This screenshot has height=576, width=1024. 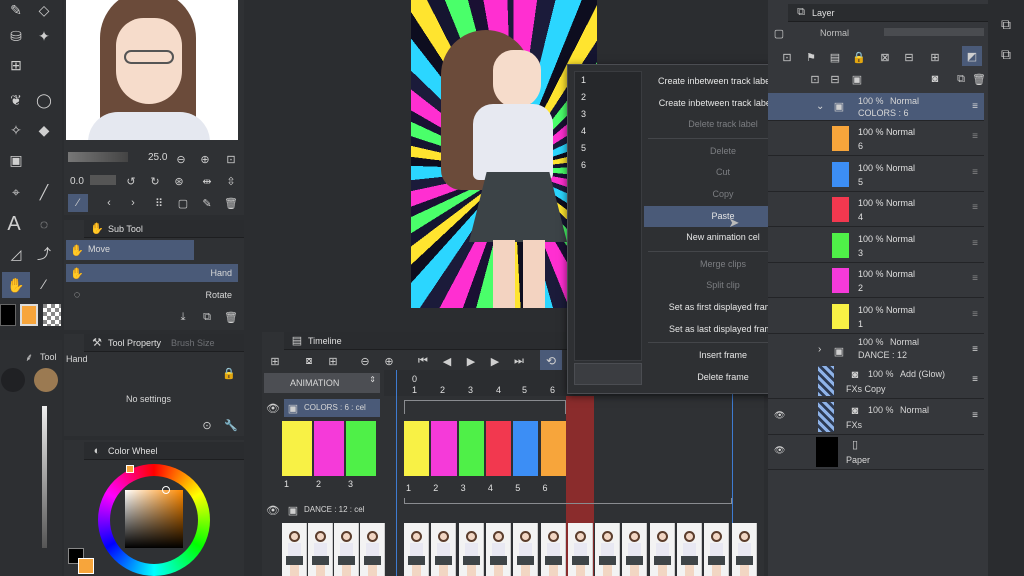 What do you see at coordinates (103, 180) in the screenshot?
I see `rotate-slider` at bounding box center [103, 180].